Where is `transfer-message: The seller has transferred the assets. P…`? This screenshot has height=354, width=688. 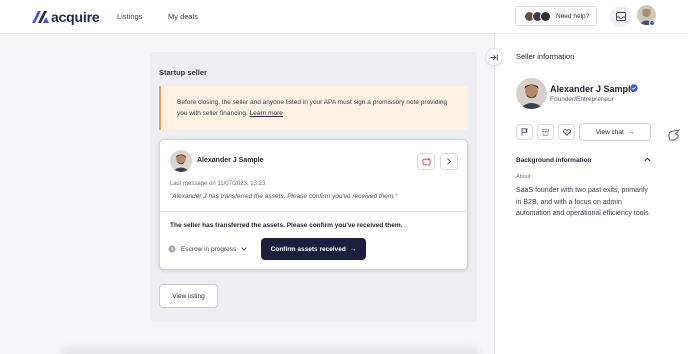
transfer-message: The seller has transferred the assets. P… is located at coordinates (286, 225).